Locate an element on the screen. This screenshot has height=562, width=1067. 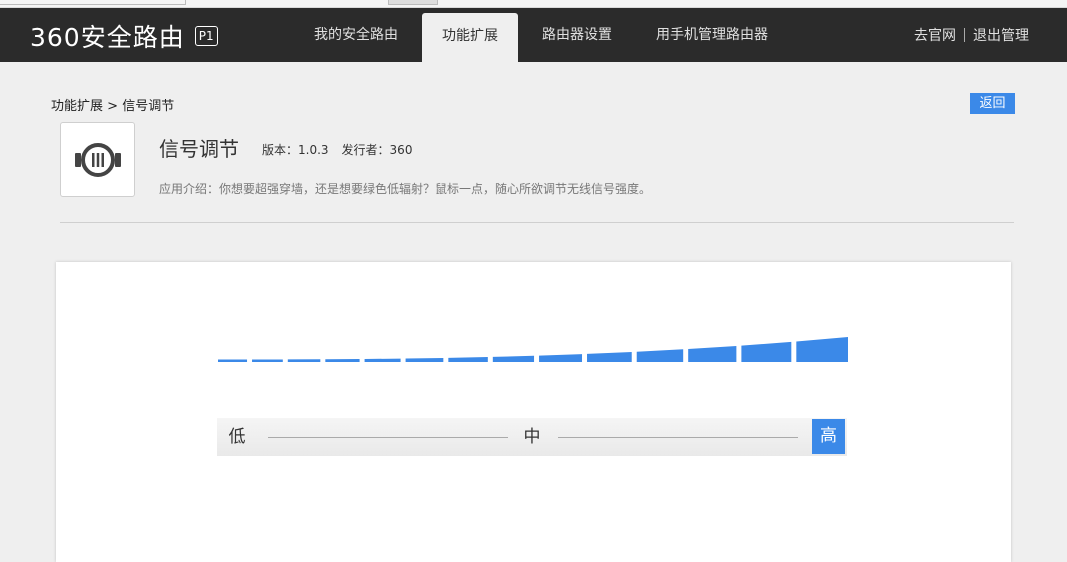
level-low-option: 低 is located at coordinates (237, 437).